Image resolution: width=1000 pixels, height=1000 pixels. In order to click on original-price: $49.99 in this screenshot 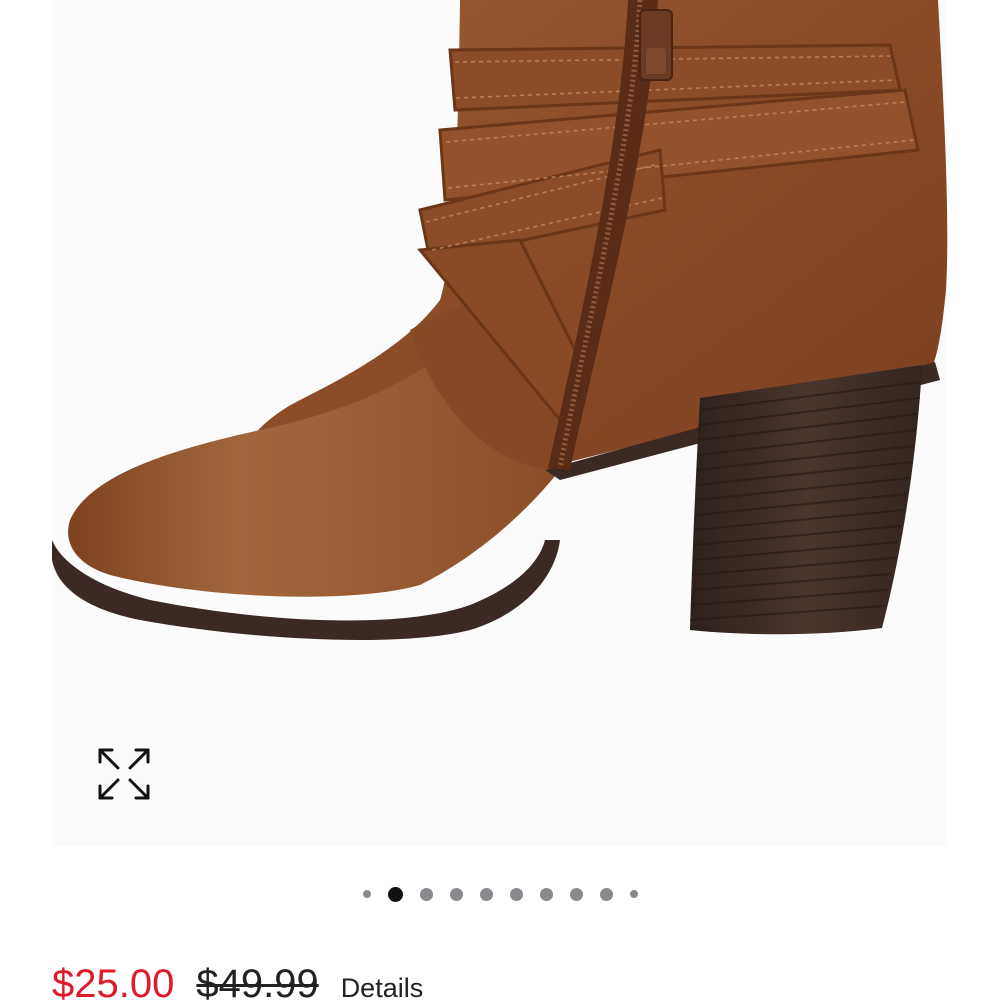, I will do `click(257, 981)`.